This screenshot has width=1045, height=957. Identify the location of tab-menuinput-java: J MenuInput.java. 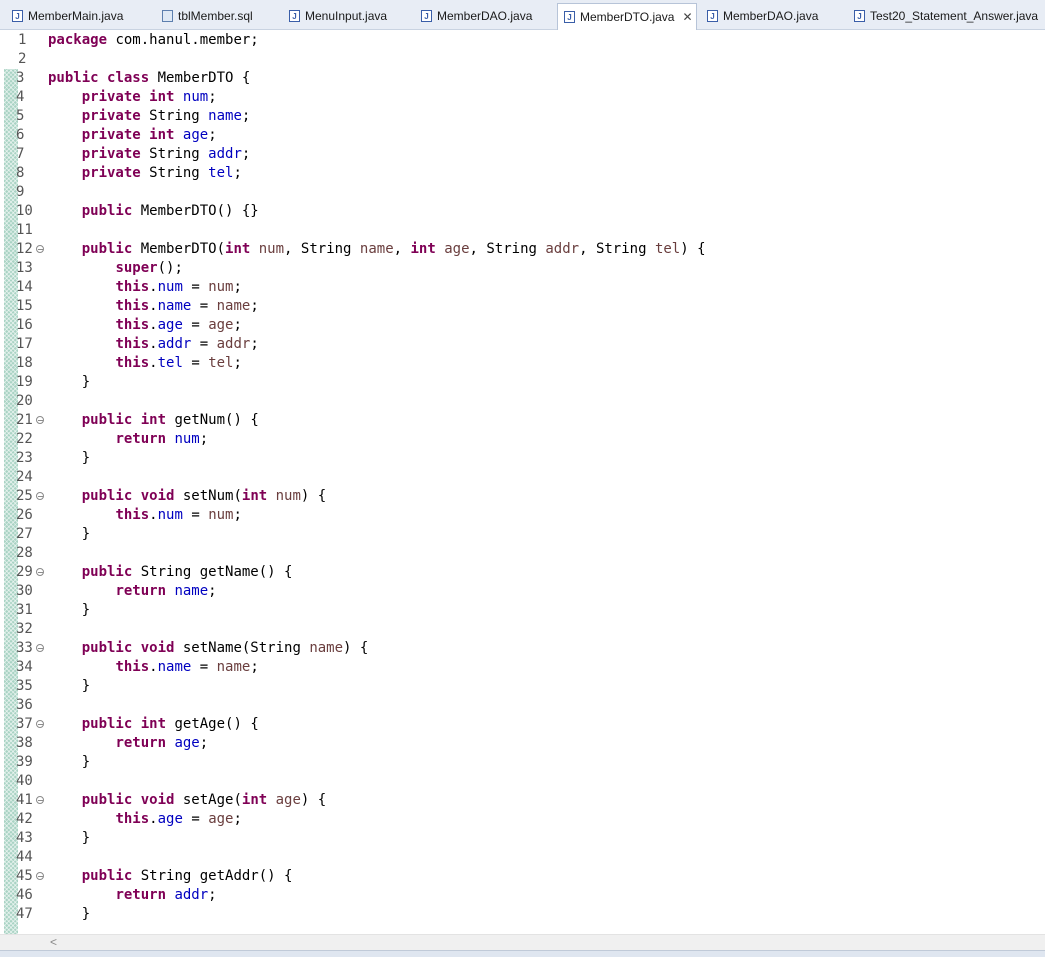
(345, 16).